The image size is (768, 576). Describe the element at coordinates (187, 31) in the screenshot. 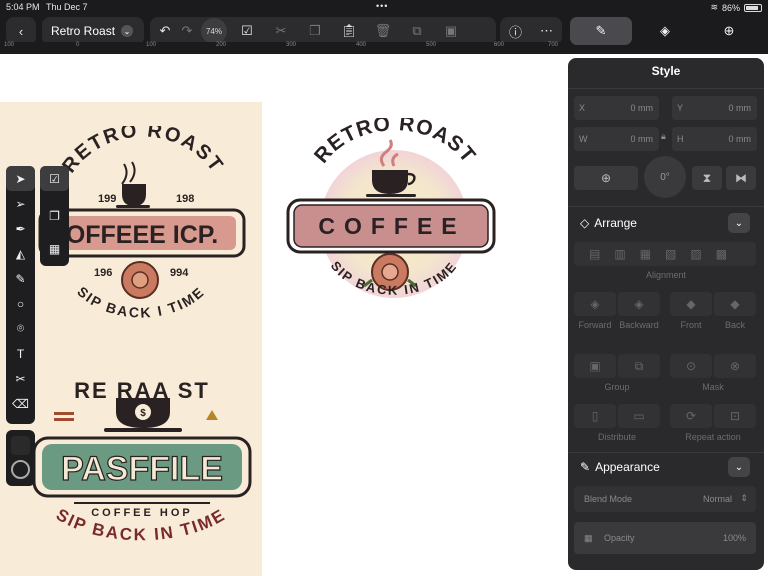

I see `redo-icon: ↷` at that location.